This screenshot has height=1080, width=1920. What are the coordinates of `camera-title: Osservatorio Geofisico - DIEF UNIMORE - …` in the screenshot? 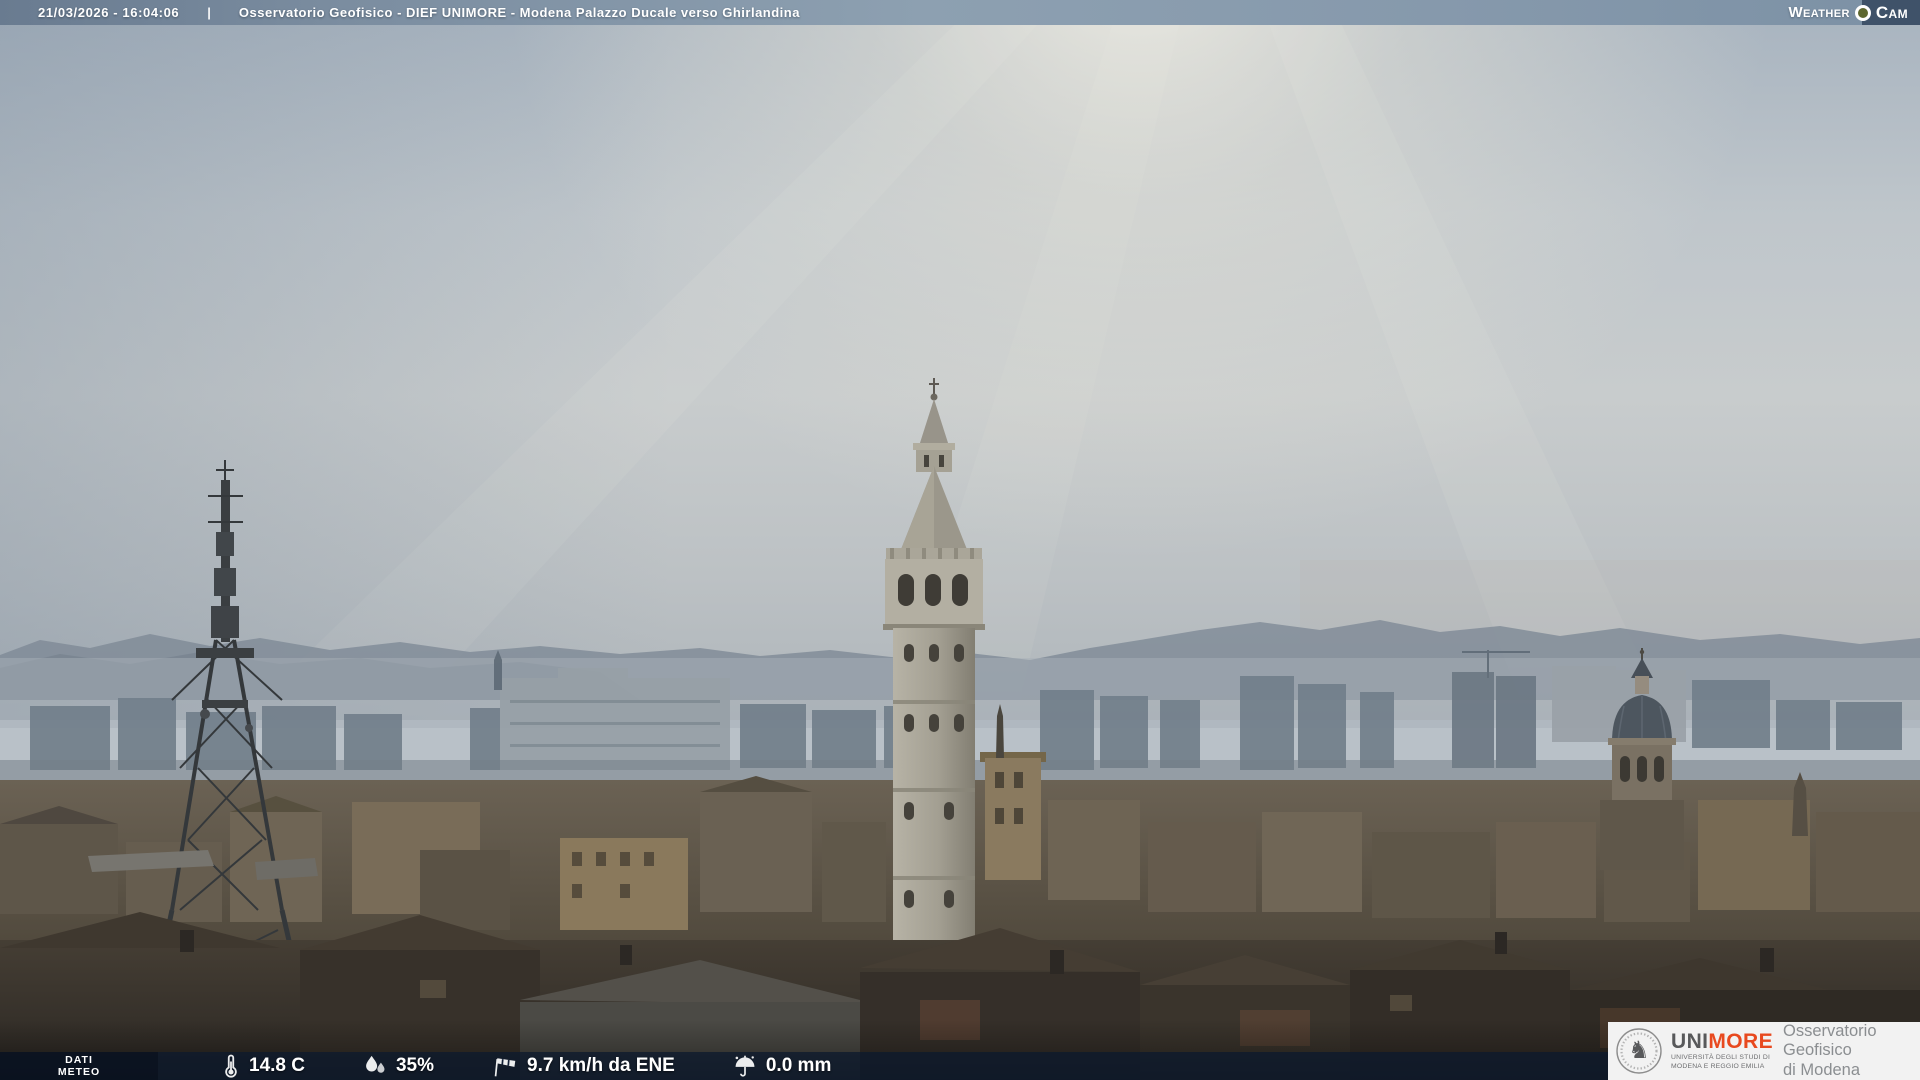 It's located at (519, 12).